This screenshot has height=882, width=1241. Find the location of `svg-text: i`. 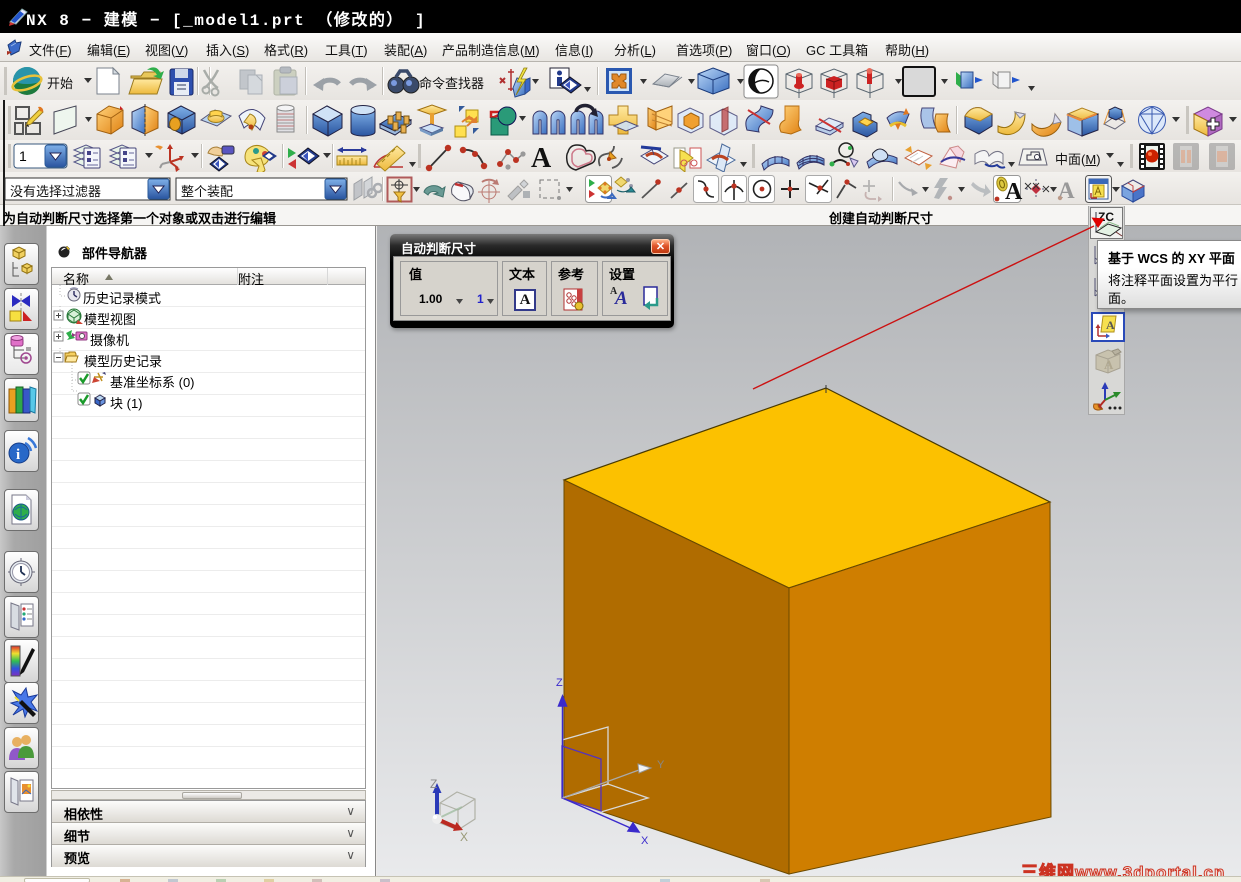

svg-text: i is located at coordinates (18, 455).